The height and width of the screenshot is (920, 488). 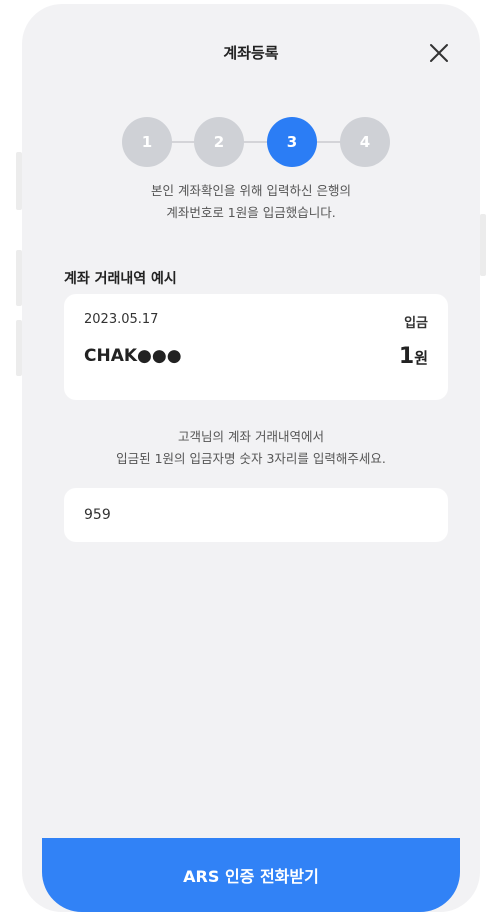 What do you see at coordinates (256, 515) in the screenshot?
I see `code-input` at bounding box center [256, 515].